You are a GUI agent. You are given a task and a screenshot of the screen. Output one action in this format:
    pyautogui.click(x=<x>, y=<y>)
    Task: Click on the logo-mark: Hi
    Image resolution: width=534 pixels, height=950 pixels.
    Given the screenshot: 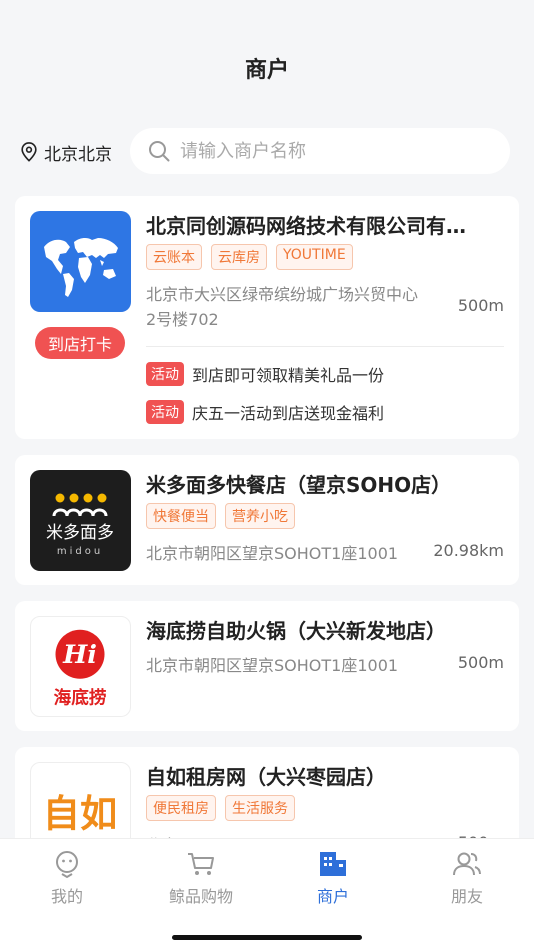 What is the action you would take?
    pyautogui.click(x=79, y=655)
    